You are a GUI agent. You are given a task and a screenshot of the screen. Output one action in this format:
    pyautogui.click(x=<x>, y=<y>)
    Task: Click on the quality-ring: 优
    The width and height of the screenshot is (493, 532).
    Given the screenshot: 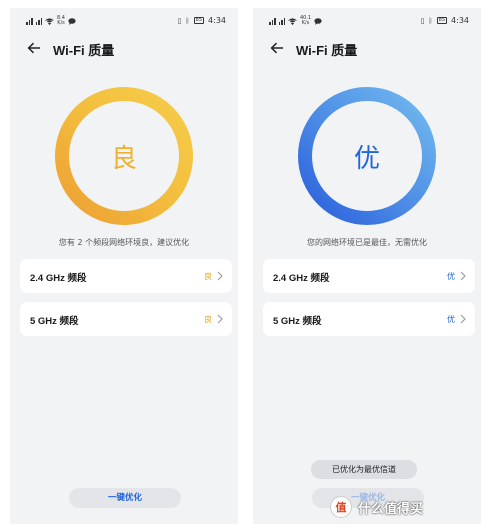 What is the action you would take?
    pyautogui.click(x=367, y=156)
    